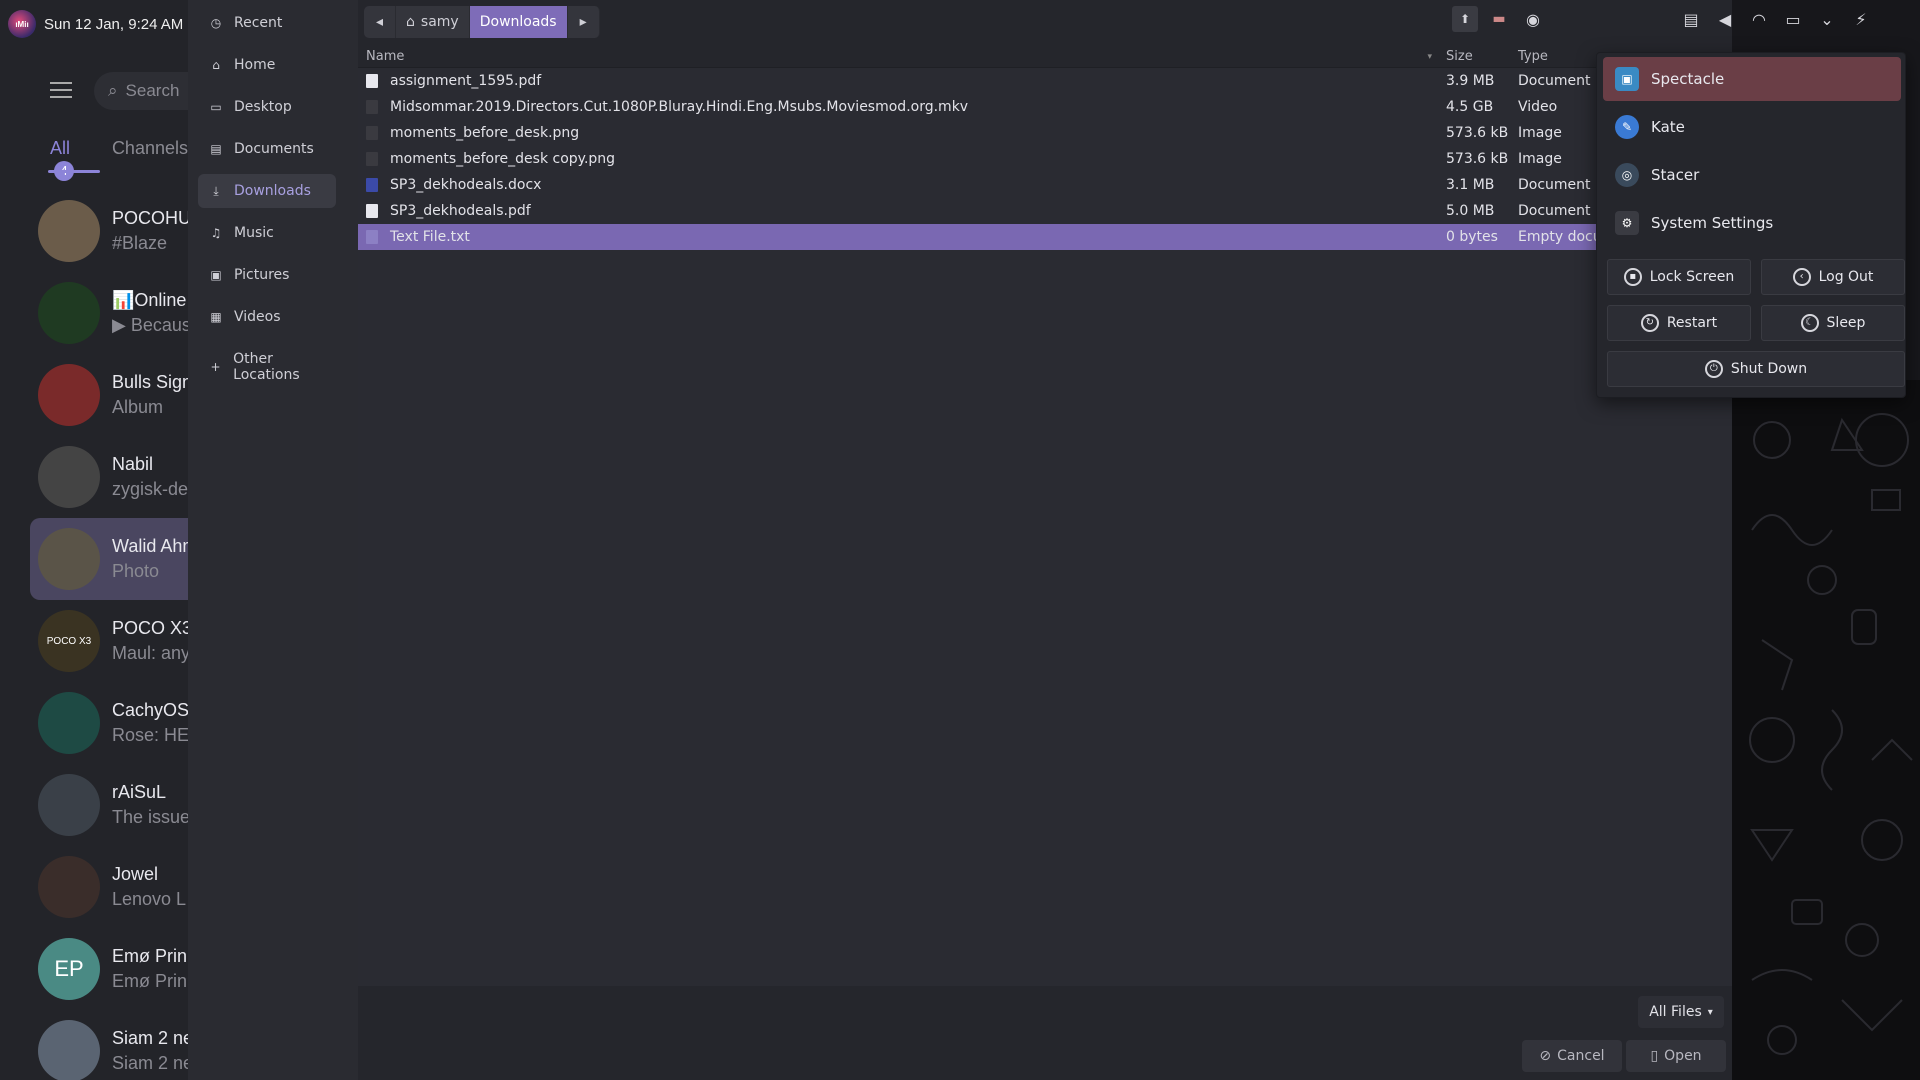 The height and width of the screenshot is (1080, 1920). Describe the element at coordinates (1752, 127) in the screenshot. I see `menu-item-kate: ✎ Kate` at that location.